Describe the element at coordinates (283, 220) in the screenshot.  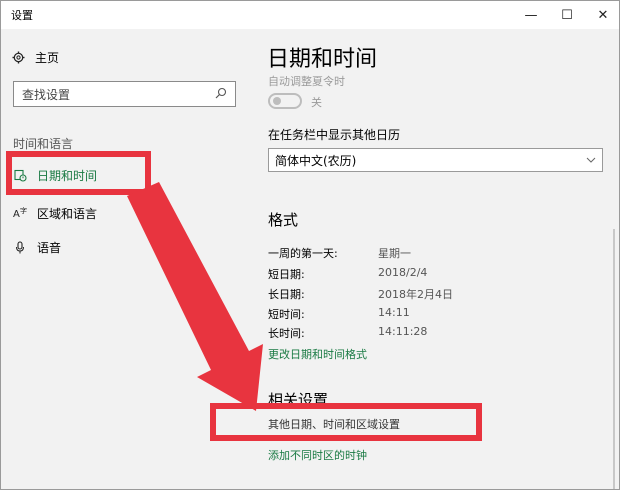
I see `format-title: 格式` at that location.